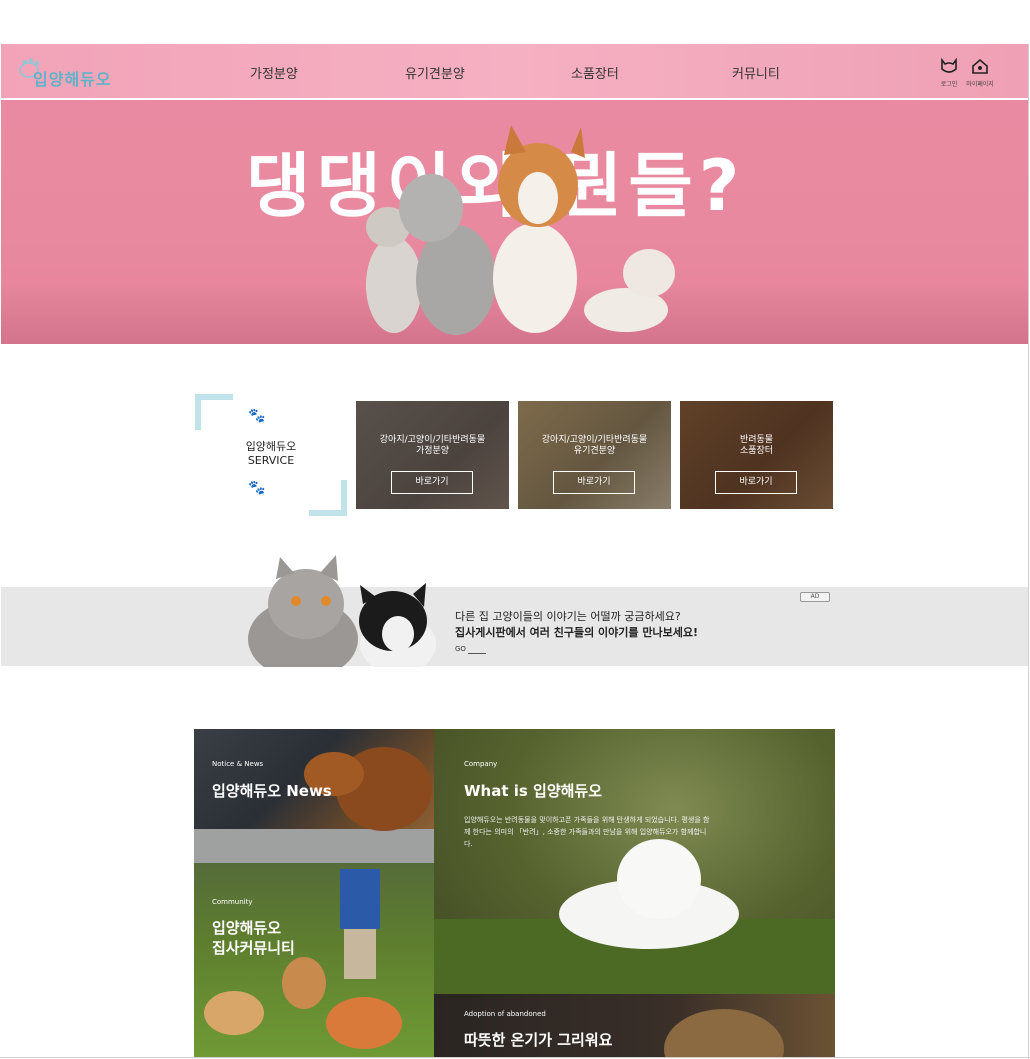  I want to click on logo-text: 입양해듀오, so click(72, 79).